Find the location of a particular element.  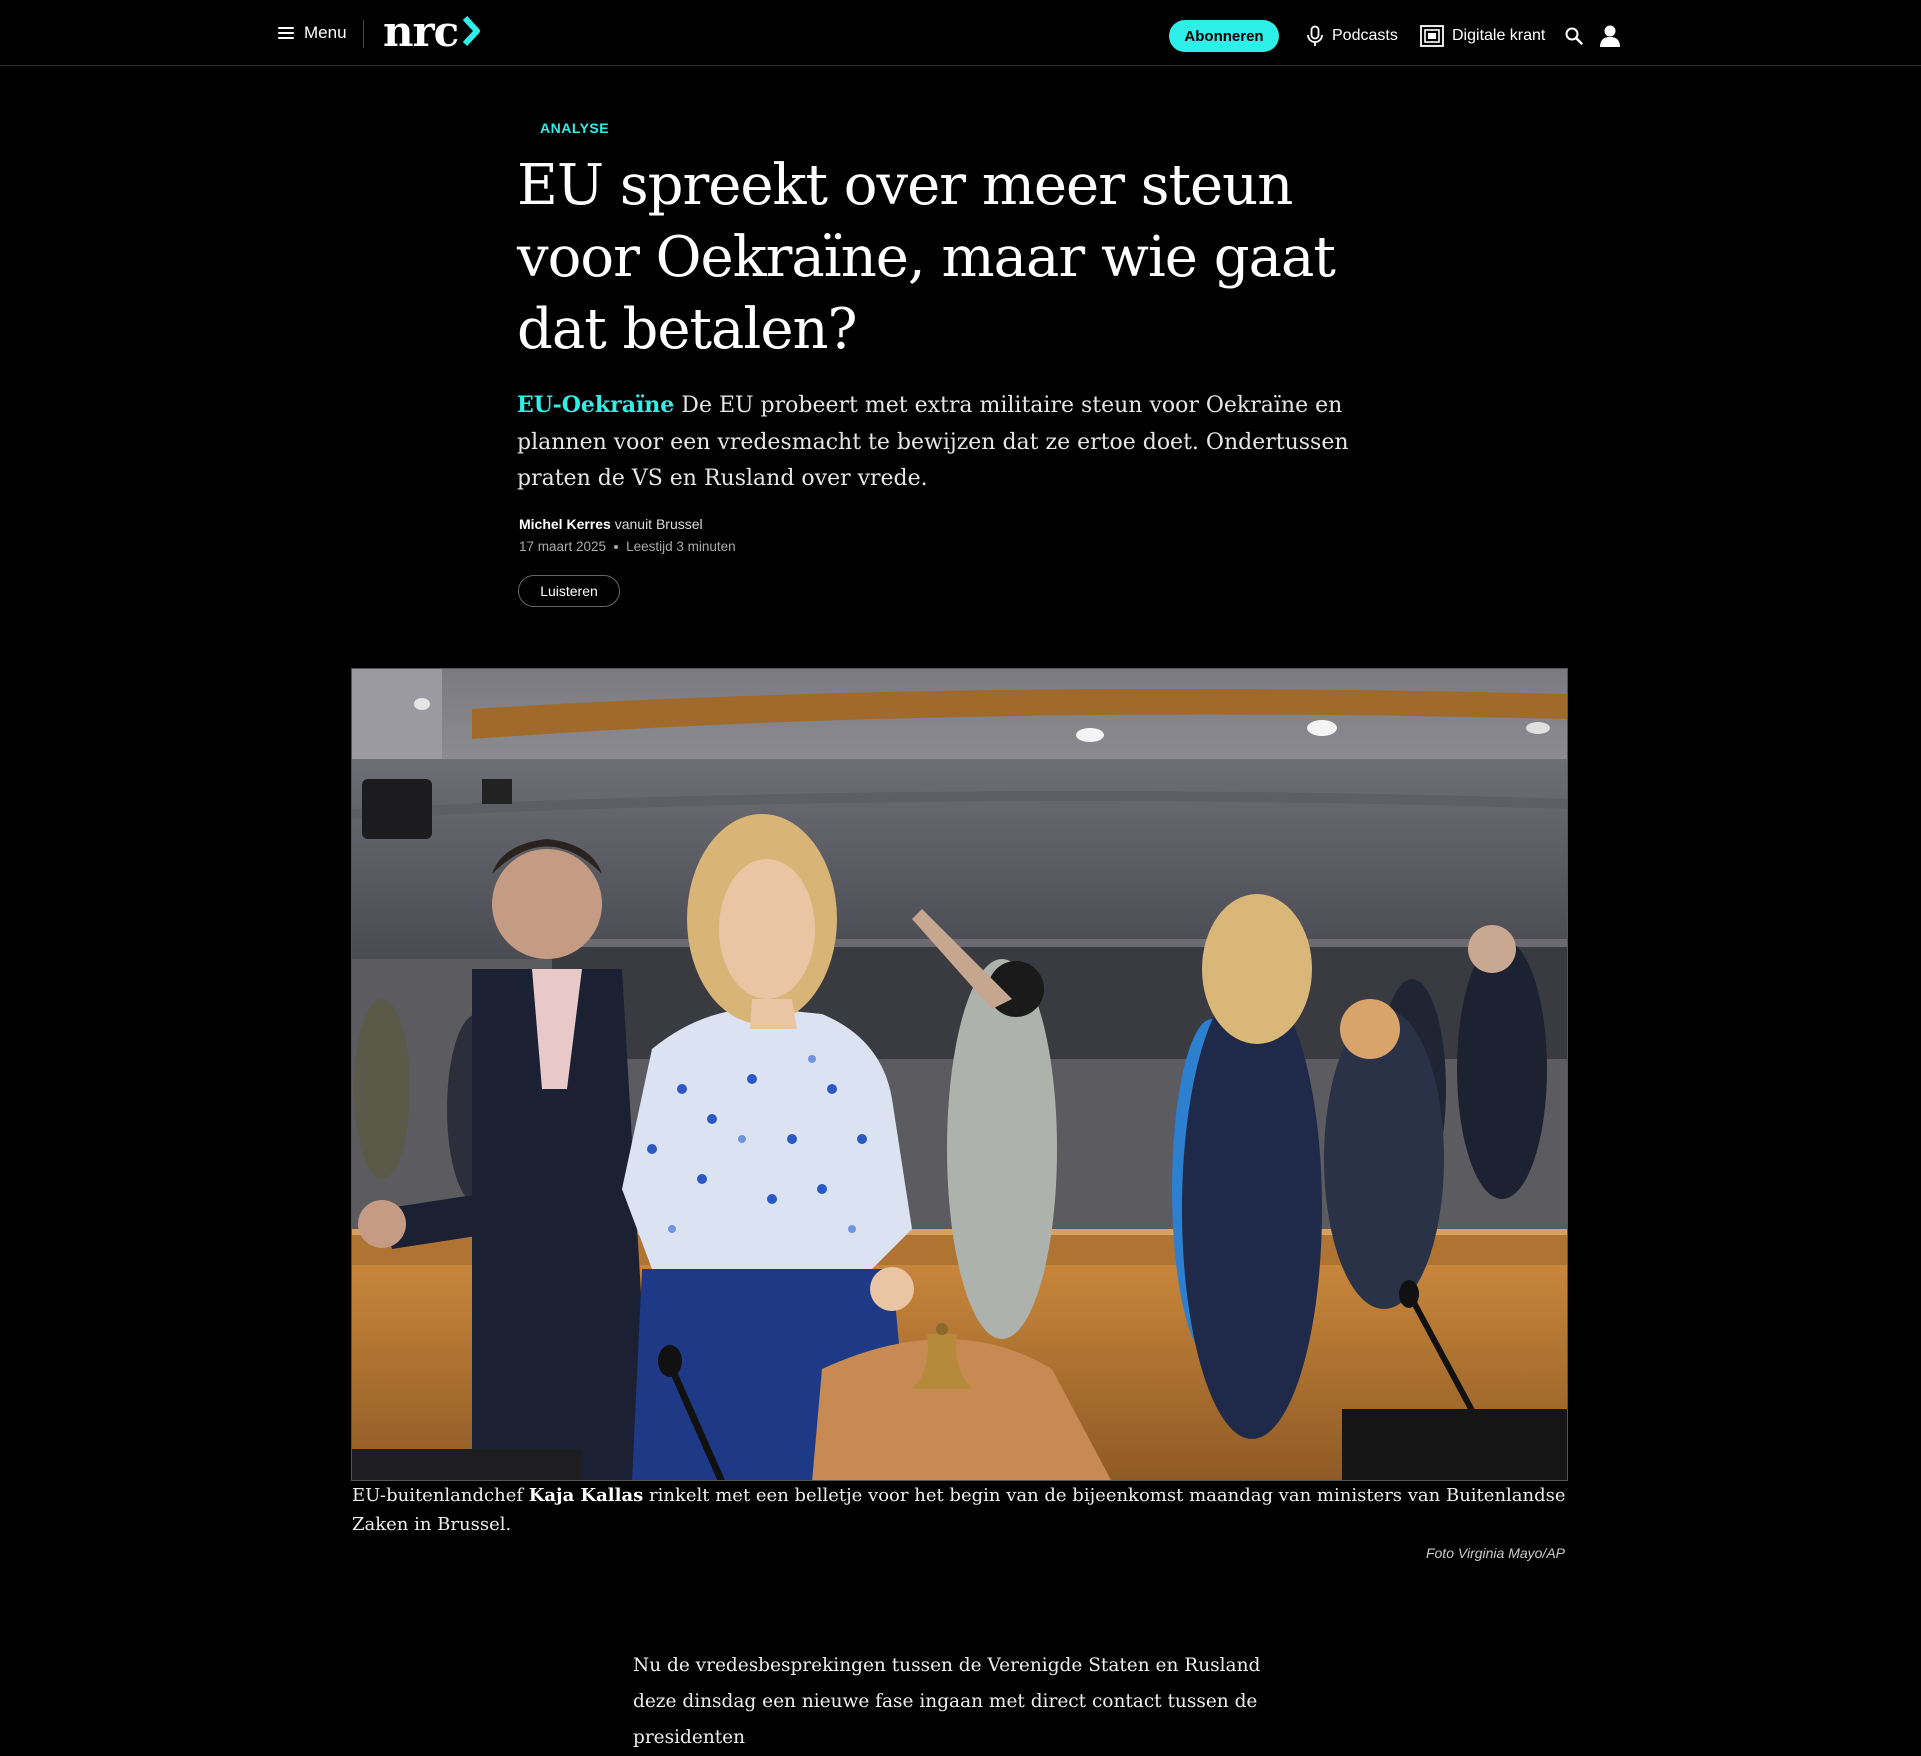

account-button is located at coordinates (1610, 36).